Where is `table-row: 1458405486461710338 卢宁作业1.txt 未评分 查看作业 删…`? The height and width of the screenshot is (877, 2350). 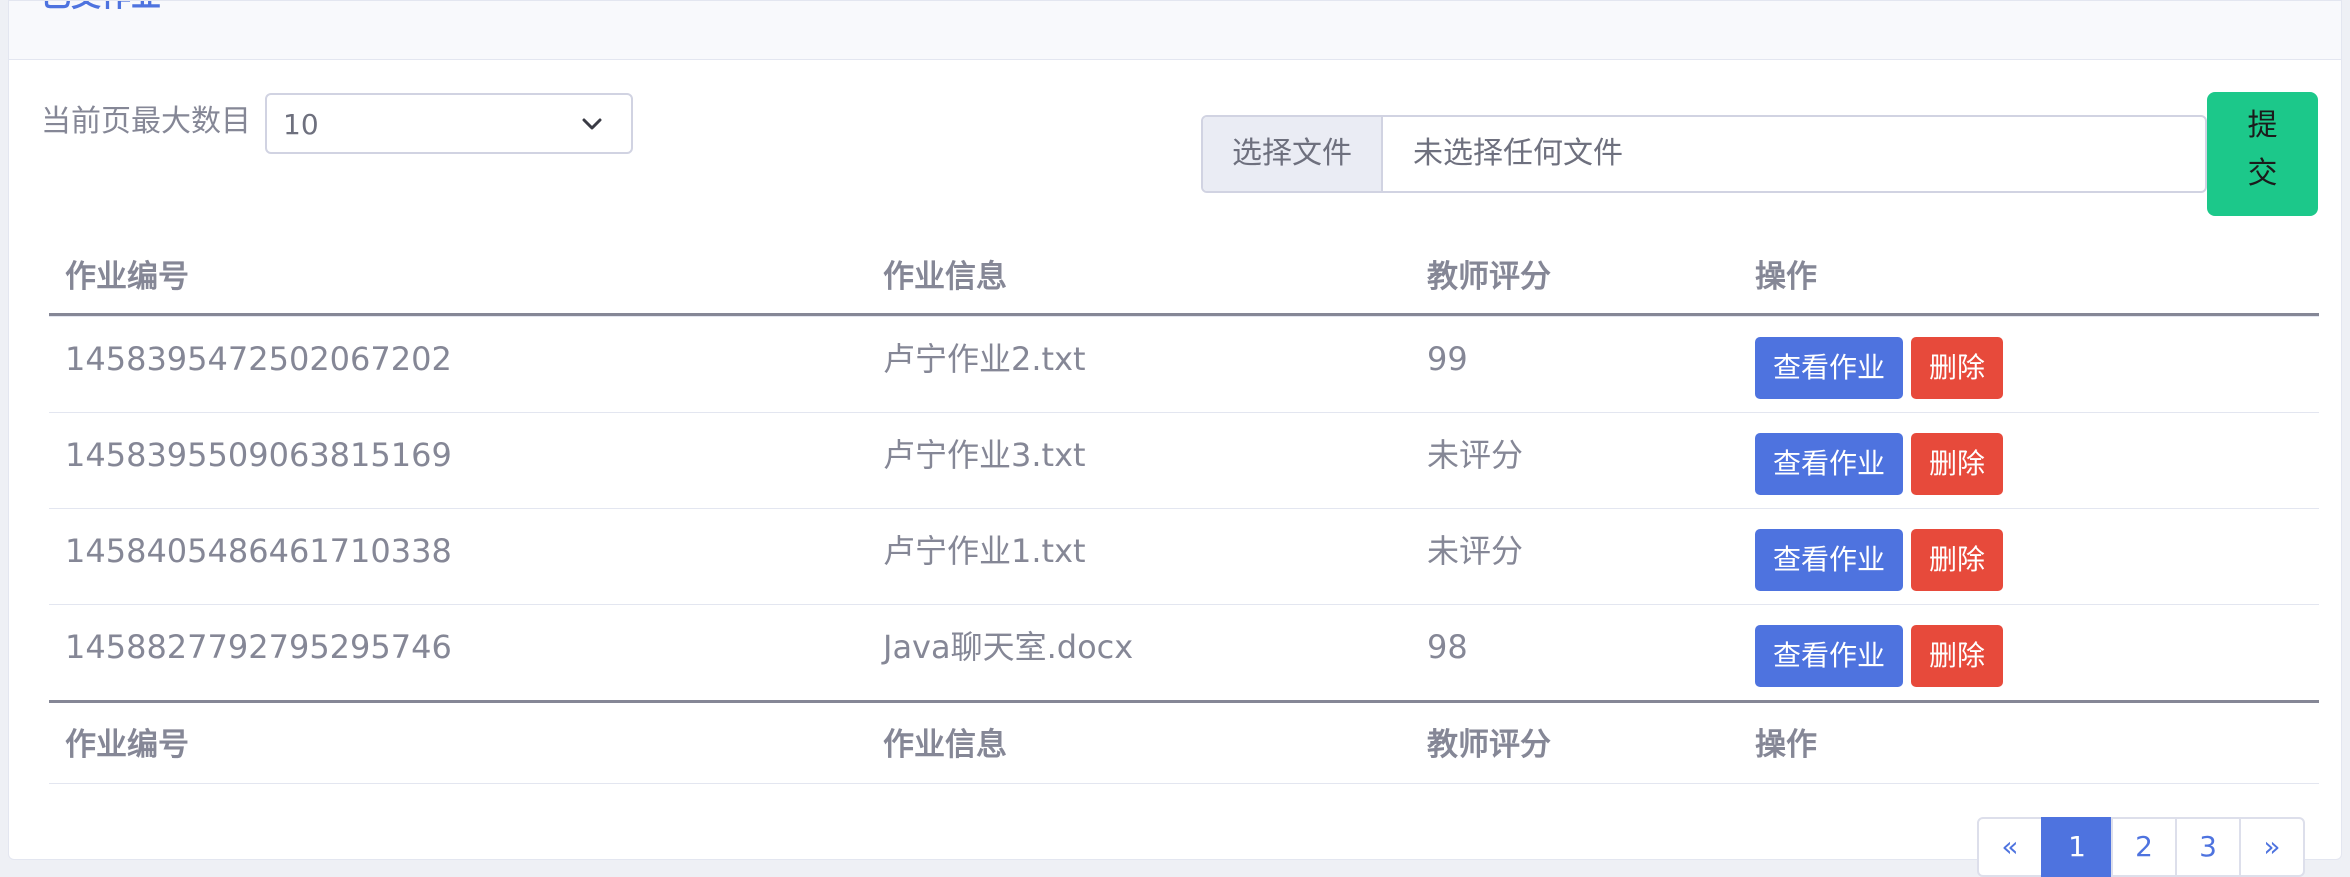 table-row: 1458405486461710338 卢宁作业1.txt 未评分 查看作业 删… is located at coordinates (1184, 556).